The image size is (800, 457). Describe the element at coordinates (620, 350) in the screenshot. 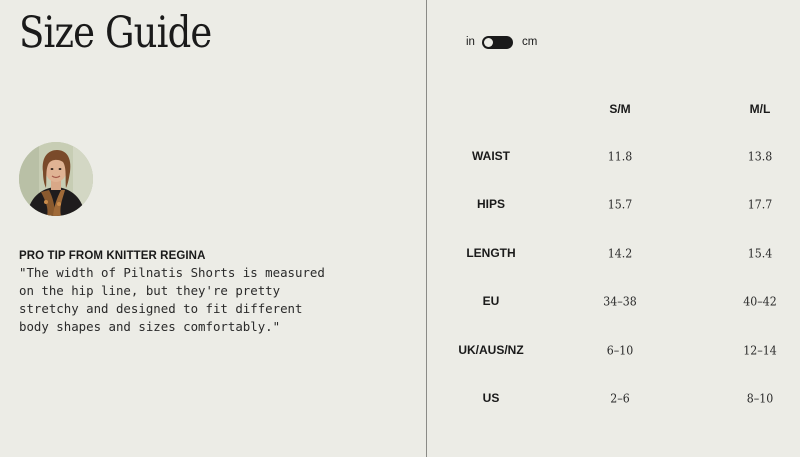

I see `cell-uk-aus-nz-sm: 6–10` at that location.